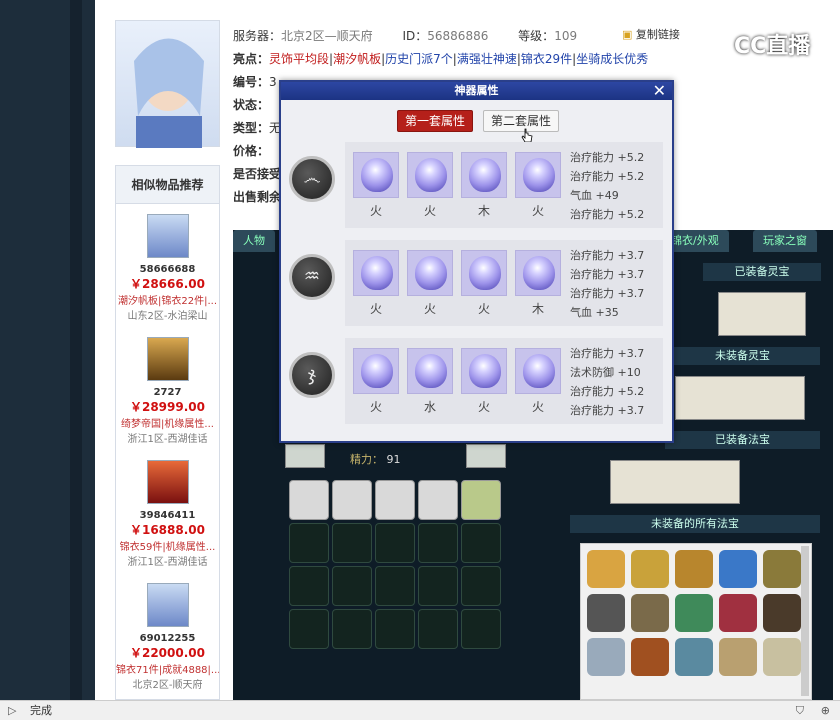 The image size is (840, 720). Describe the element at coordinates (167, 185) in the screenshot. I see `similar-items-header: 相似物品推荐` at that location.